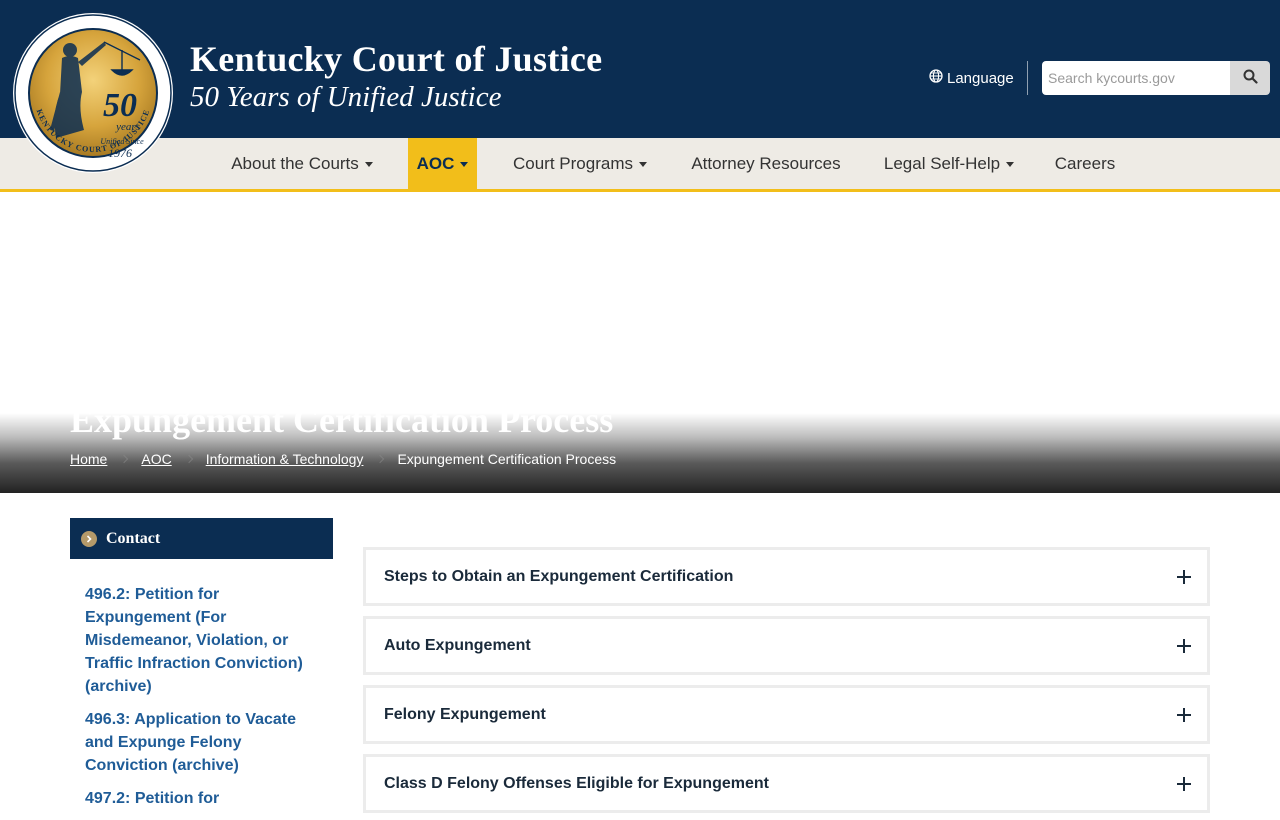 The image size is (1280, 820). Describe the element at coordinates (88, 459) in the screenshot. I see `breadcrumb-home: Home` at that location.